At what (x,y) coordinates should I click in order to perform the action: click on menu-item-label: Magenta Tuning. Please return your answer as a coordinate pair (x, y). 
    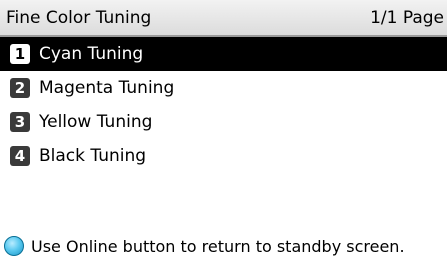
    Looking at the image, I should click on (107, 88).